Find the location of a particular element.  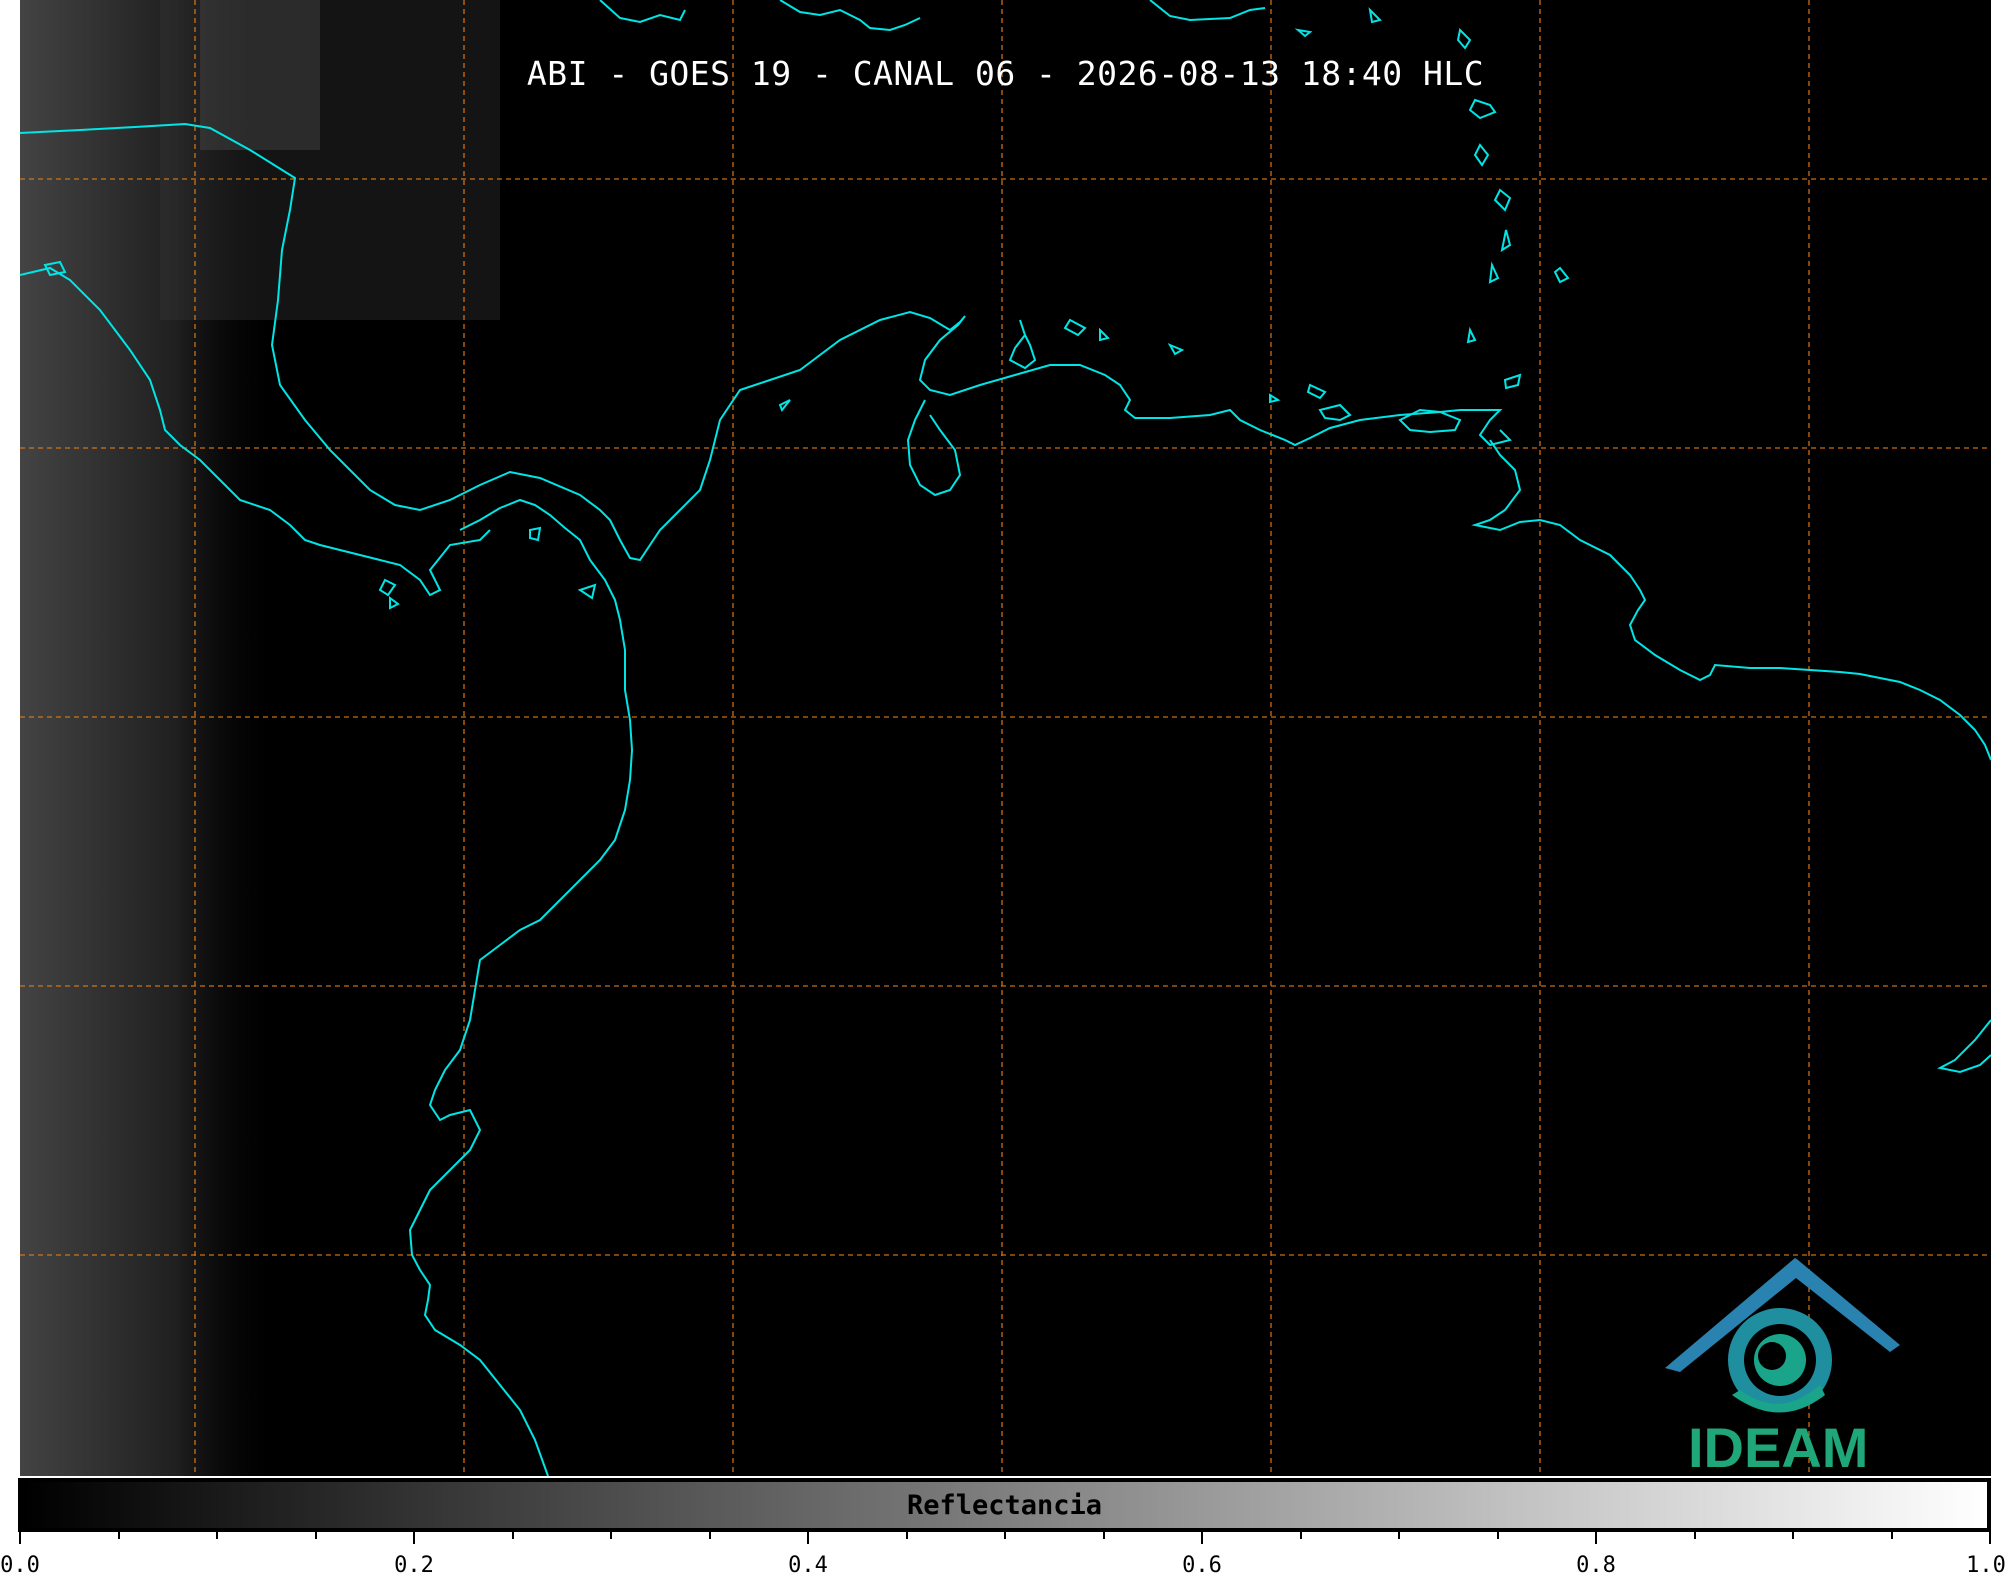

colorbar-tick-label: 0.0 is located at coordinates (20, 1565).